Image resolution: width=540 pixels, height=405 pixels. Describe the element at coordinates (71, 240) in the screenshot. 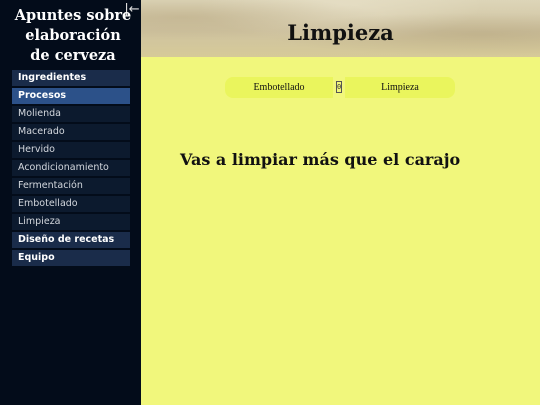

I see `sidebar-item-diseno-de-recetas: Diseño de recetas` at that location.